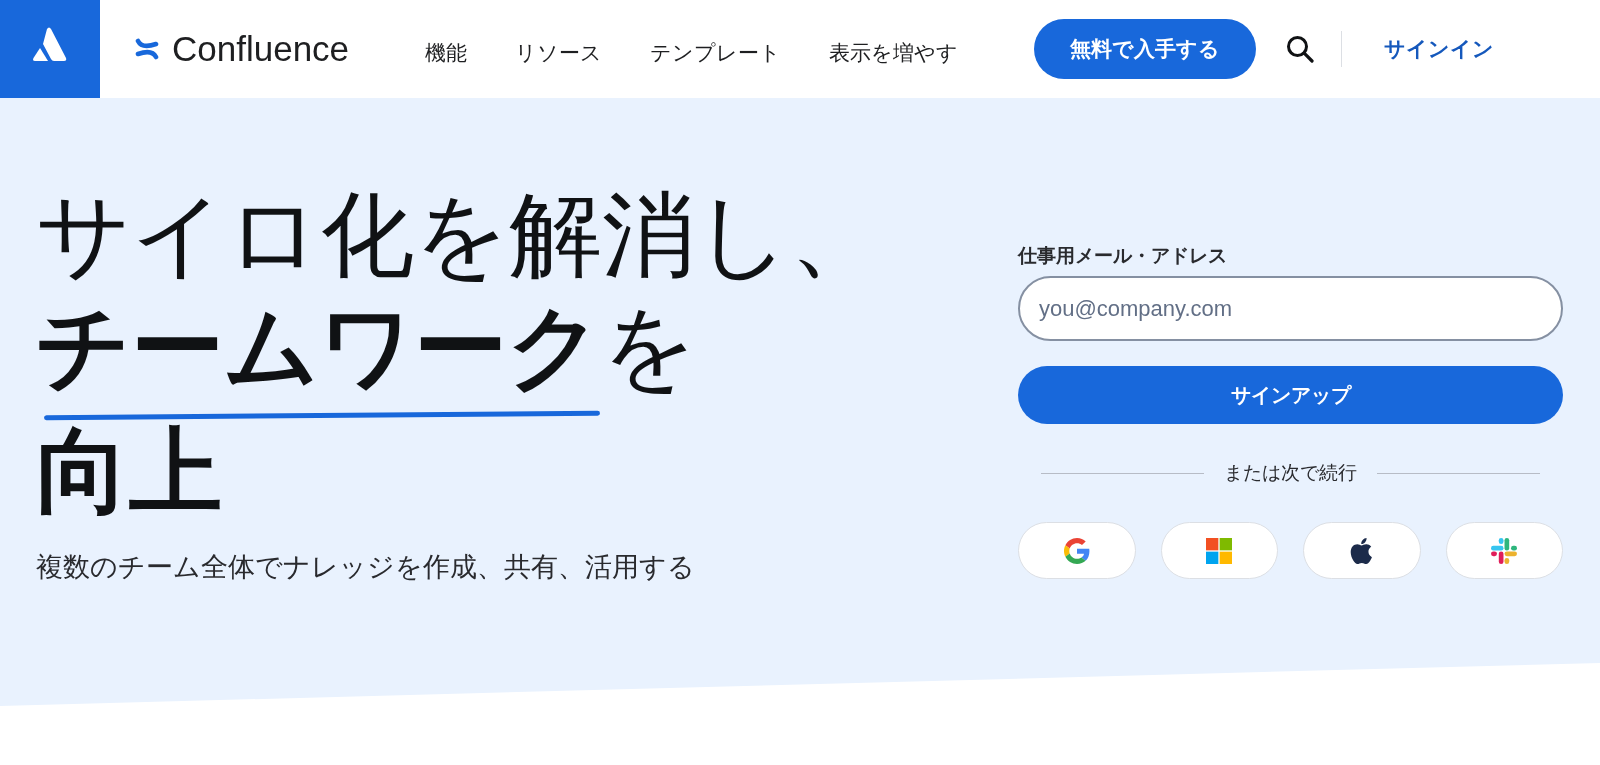 This screenshot has height=765, width=1600. Describe the element at coordinates (147, 49) in the screenshot. I see `wave-logo-icon` at that location.